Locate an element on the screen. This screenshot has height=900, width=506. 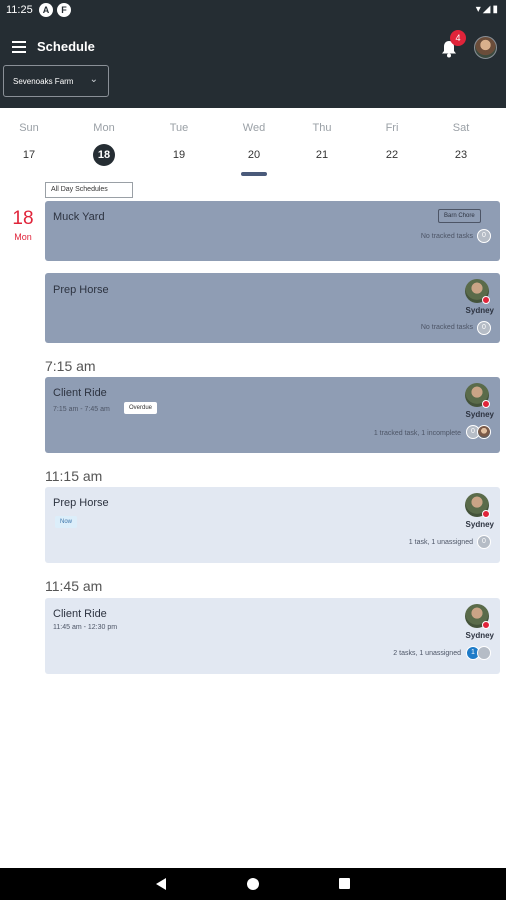
day-sat: Sat 23 is located at coordinates (461, 137).